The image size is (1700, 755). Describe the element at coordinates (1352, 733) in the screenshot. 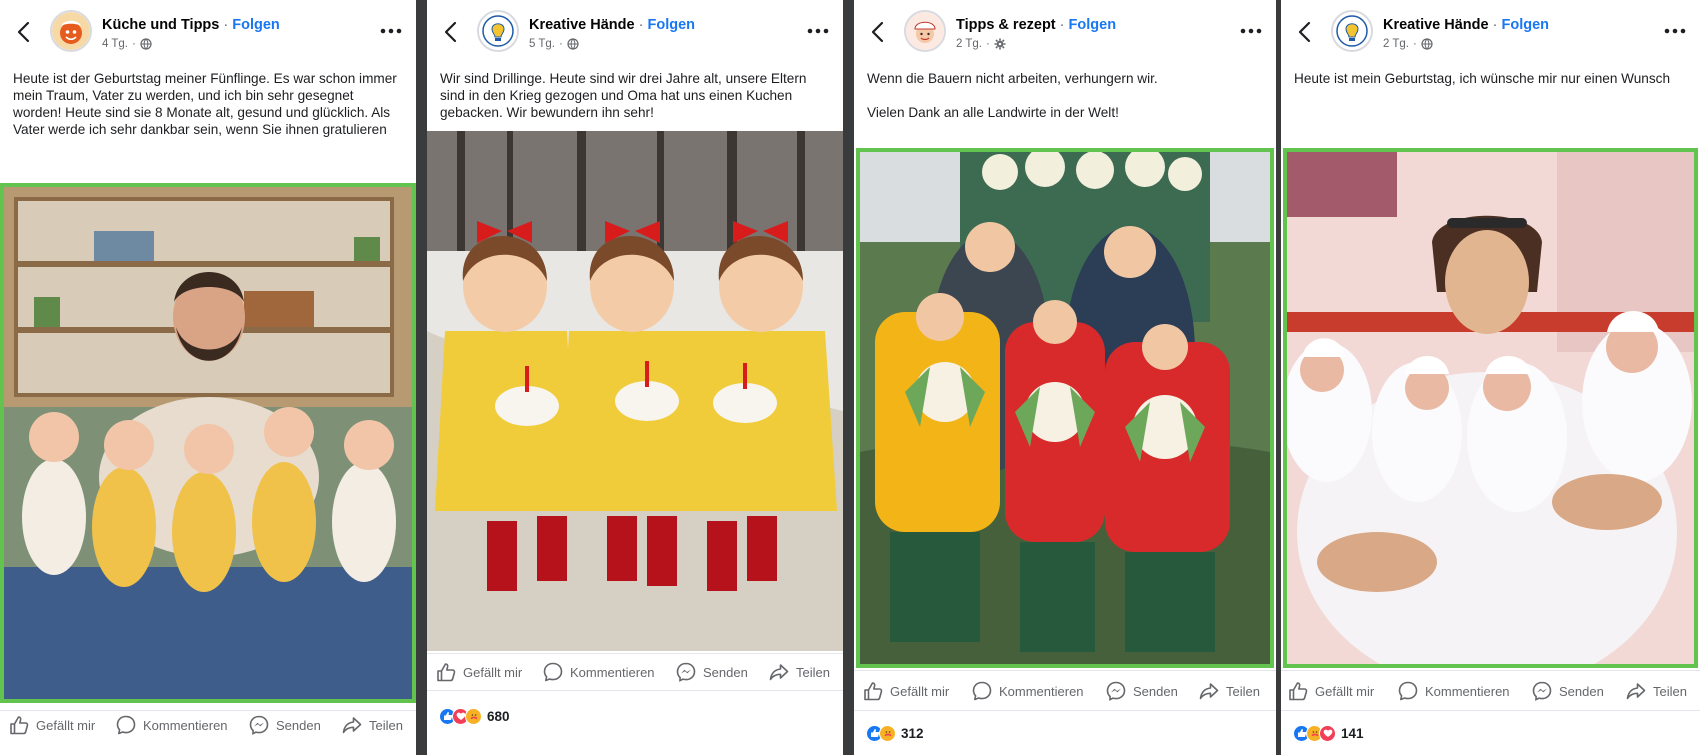

I see `reaction-count: 141` at that location.